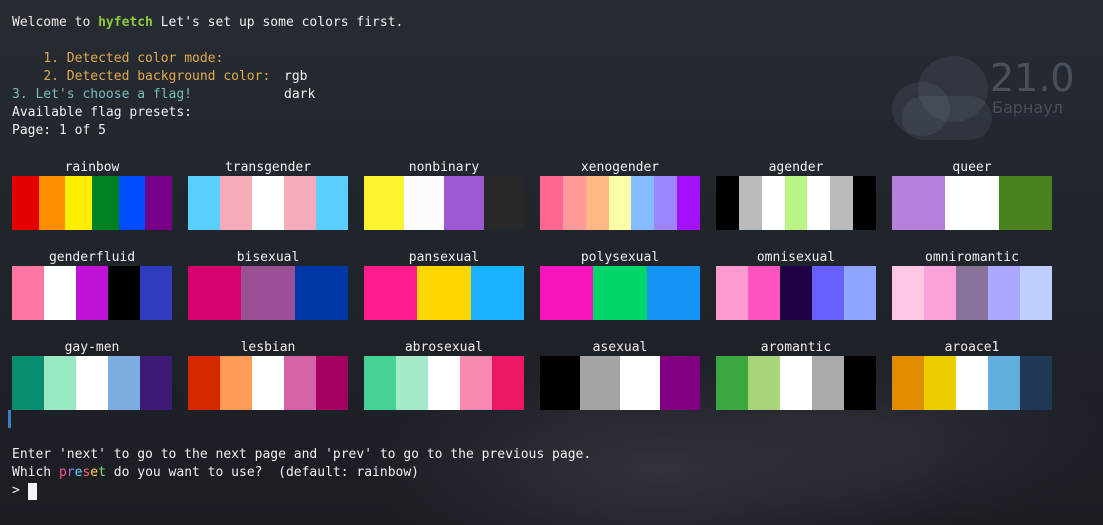  Describe the element at coordinates (16, 490) in the screenshot. I see `input-prompt: >` at that location.